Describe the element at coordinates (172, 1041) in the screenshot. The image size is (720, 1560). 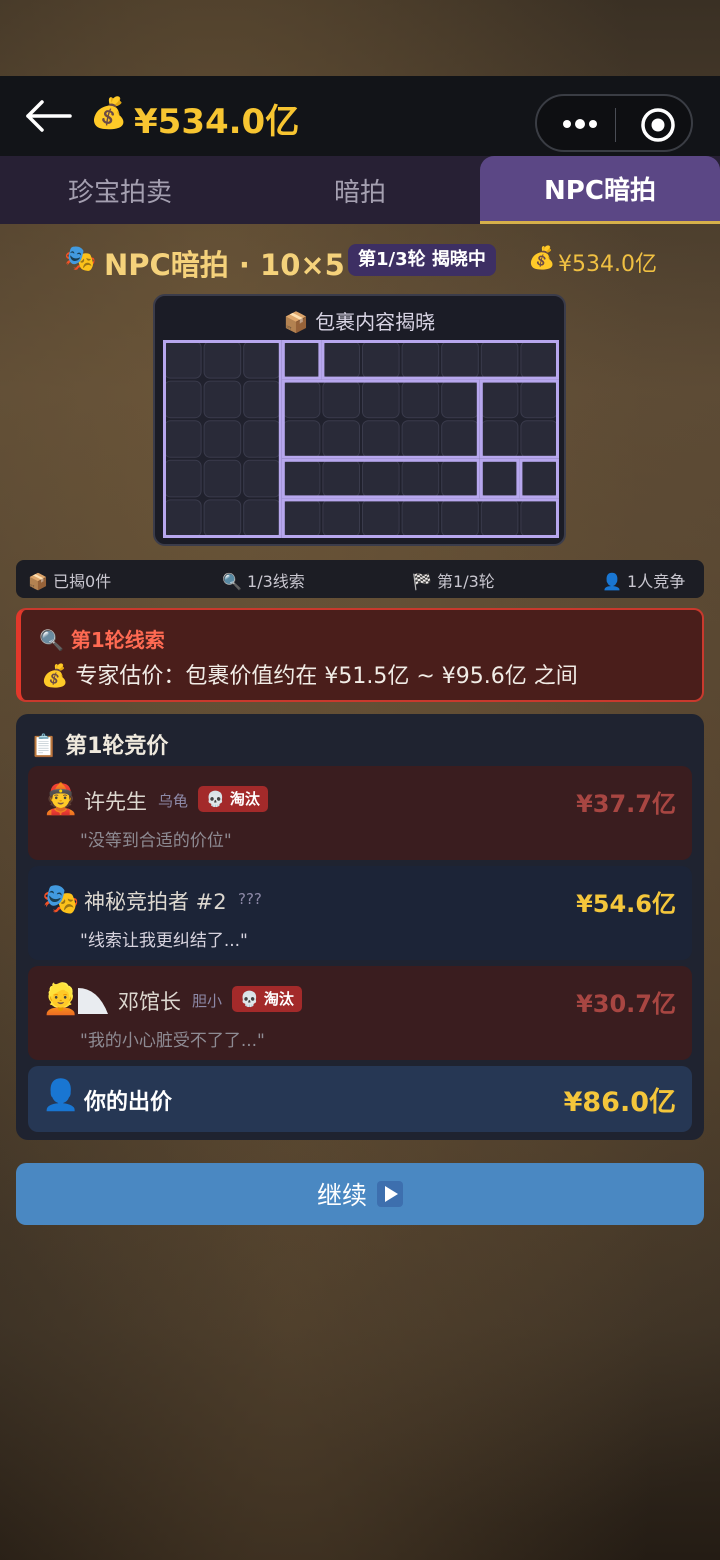
I see `bidder-quote: "我的小心脏受不了了..."` at that location.